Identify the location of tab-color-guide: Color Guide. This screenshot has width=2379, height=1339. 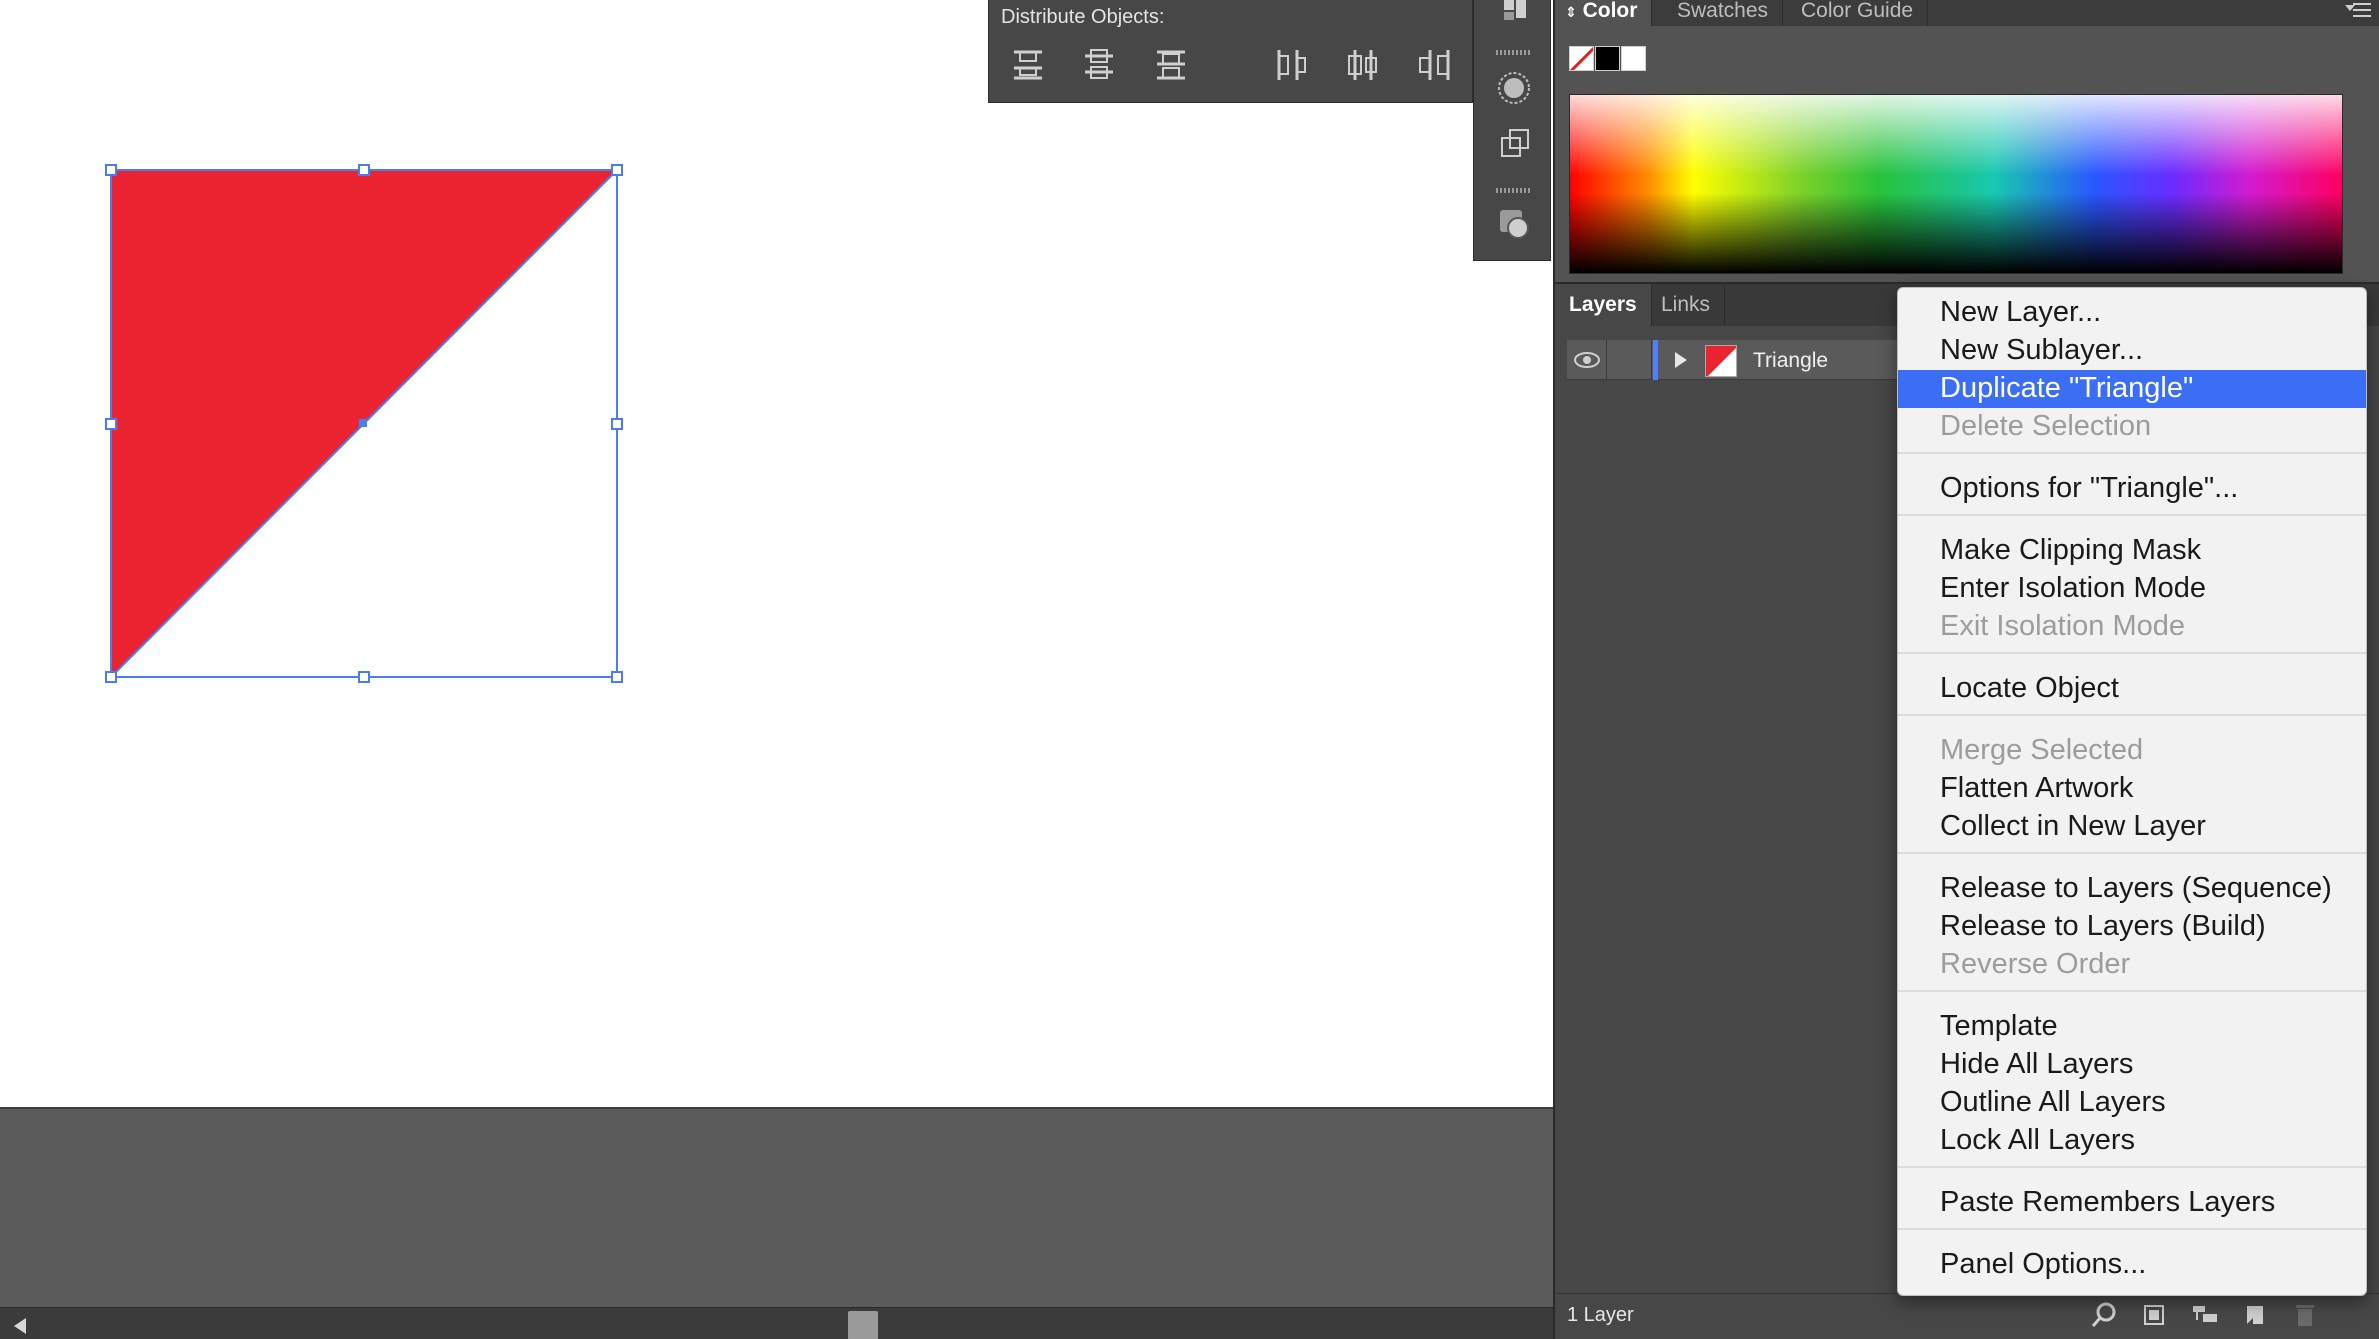
(1858, 13).